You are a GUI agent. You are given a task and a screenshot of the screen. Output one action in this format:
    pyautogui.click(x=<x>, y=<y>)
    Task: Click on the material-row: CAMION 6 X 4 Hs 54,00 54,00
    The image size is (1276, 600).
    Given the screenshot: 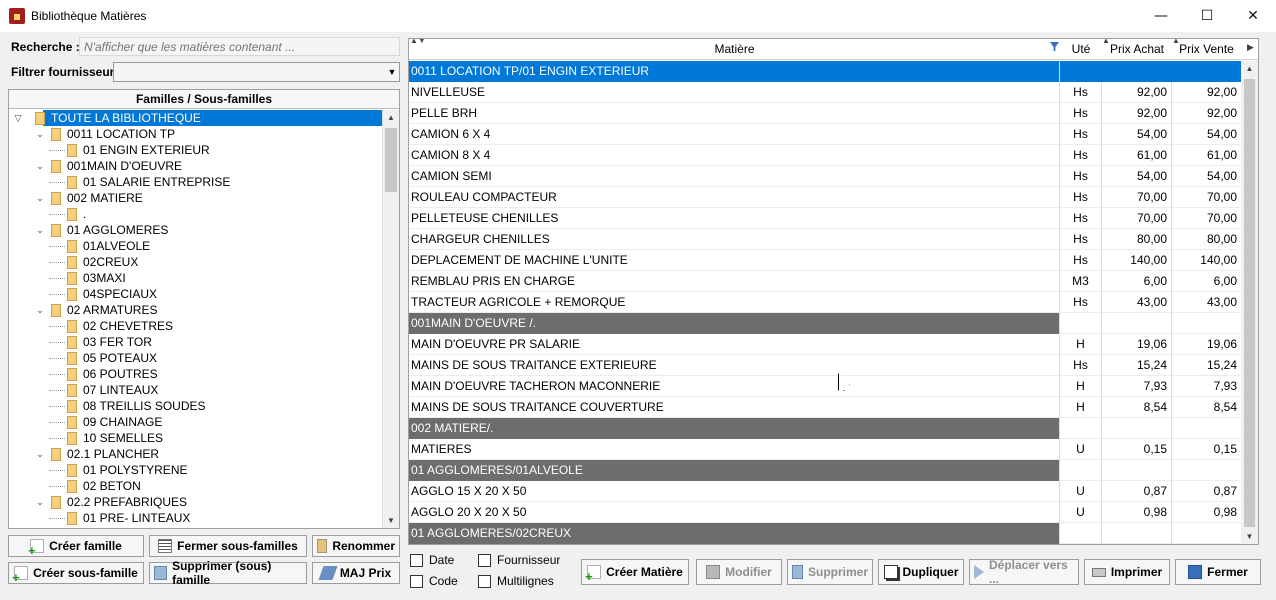 What is the action you would take?
    pyautogui.click(x=825, y=134)
    